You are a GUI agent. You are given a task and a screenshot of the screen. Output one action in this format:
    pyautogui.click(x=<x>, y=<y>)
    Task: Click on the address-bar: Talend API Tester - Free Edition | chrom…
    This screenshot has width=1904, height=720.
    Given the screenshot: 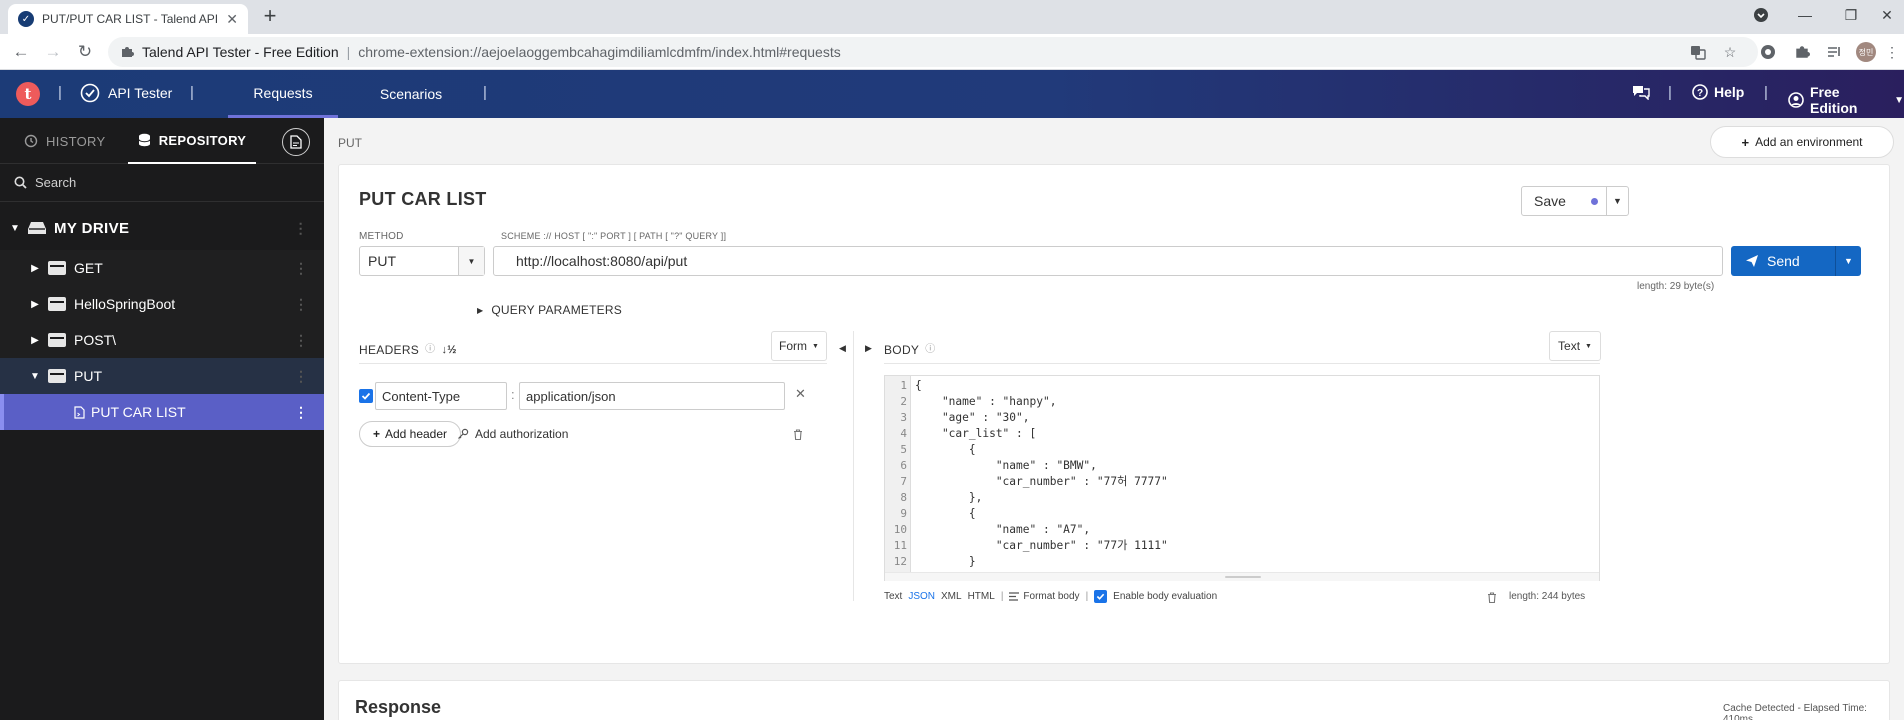 What is the action you would take?
    pyautogui.click(x=933, y=52)
    